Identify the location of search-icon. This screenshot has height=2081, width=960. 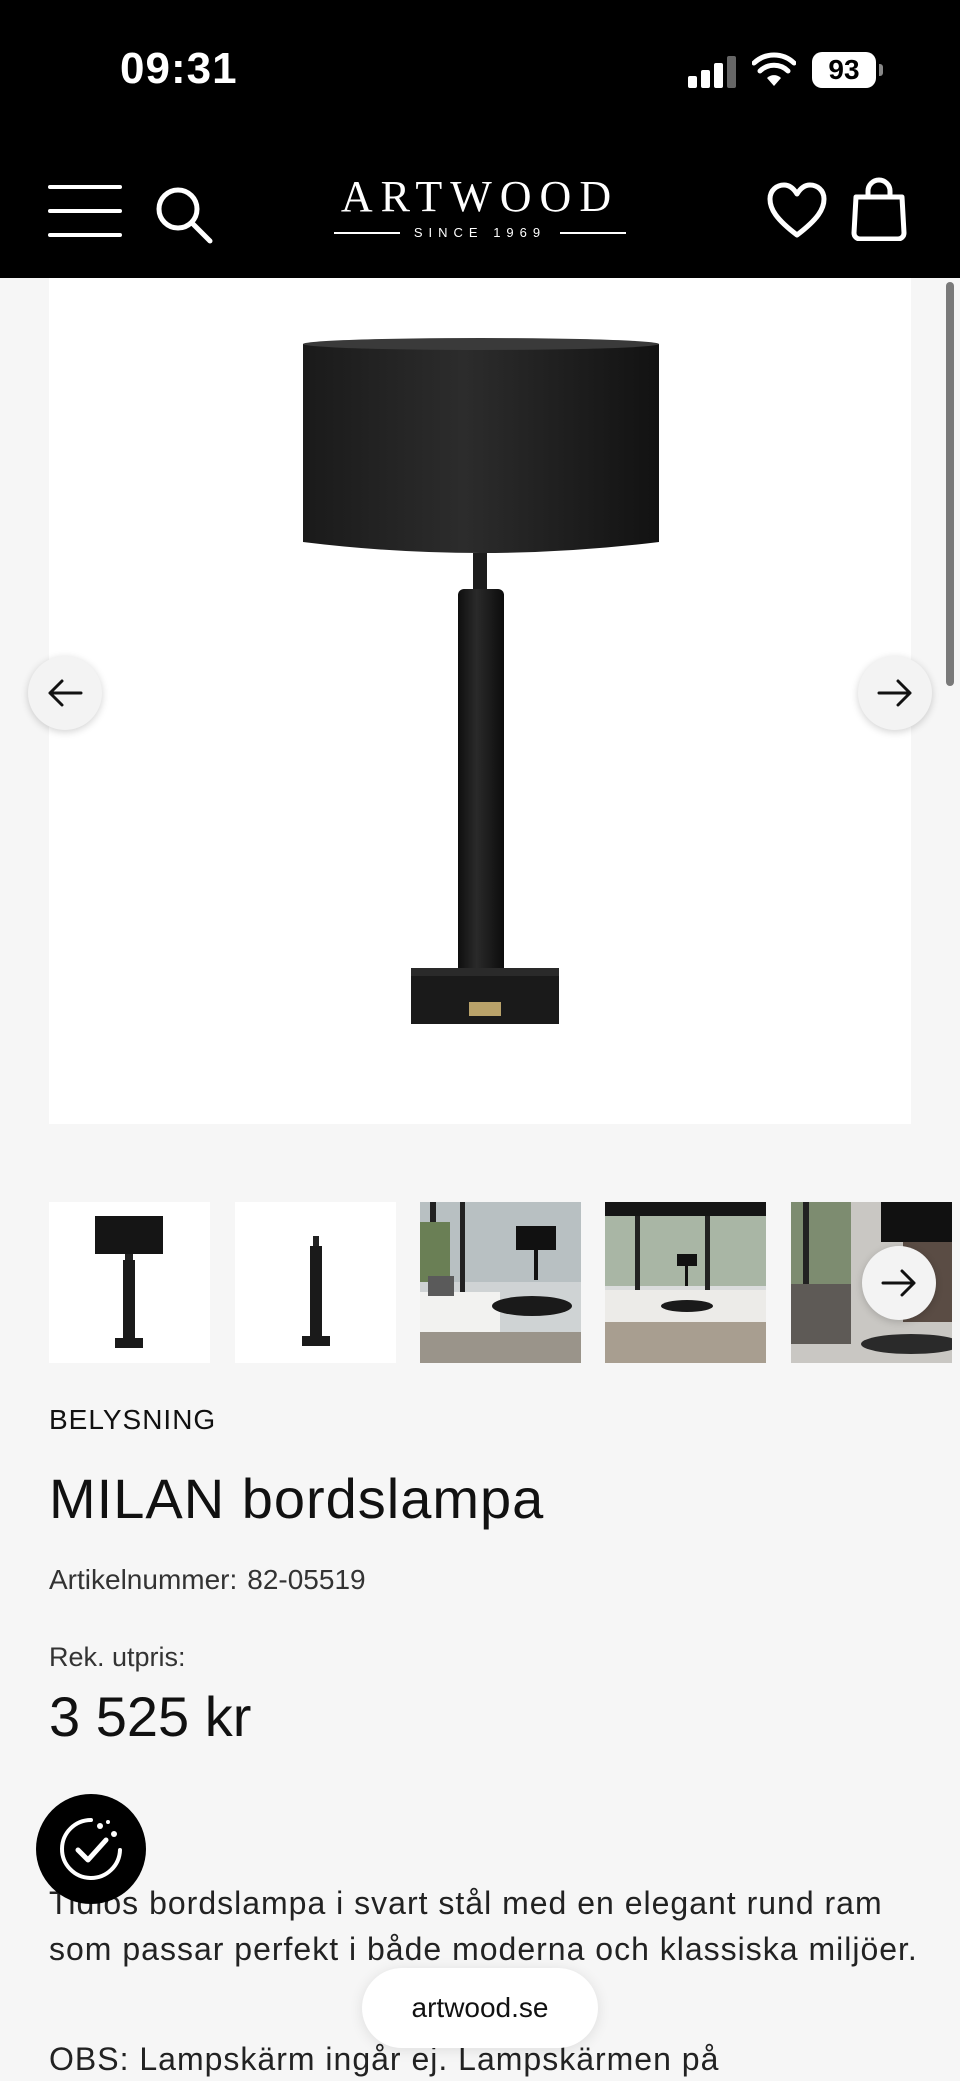
(184, 215).